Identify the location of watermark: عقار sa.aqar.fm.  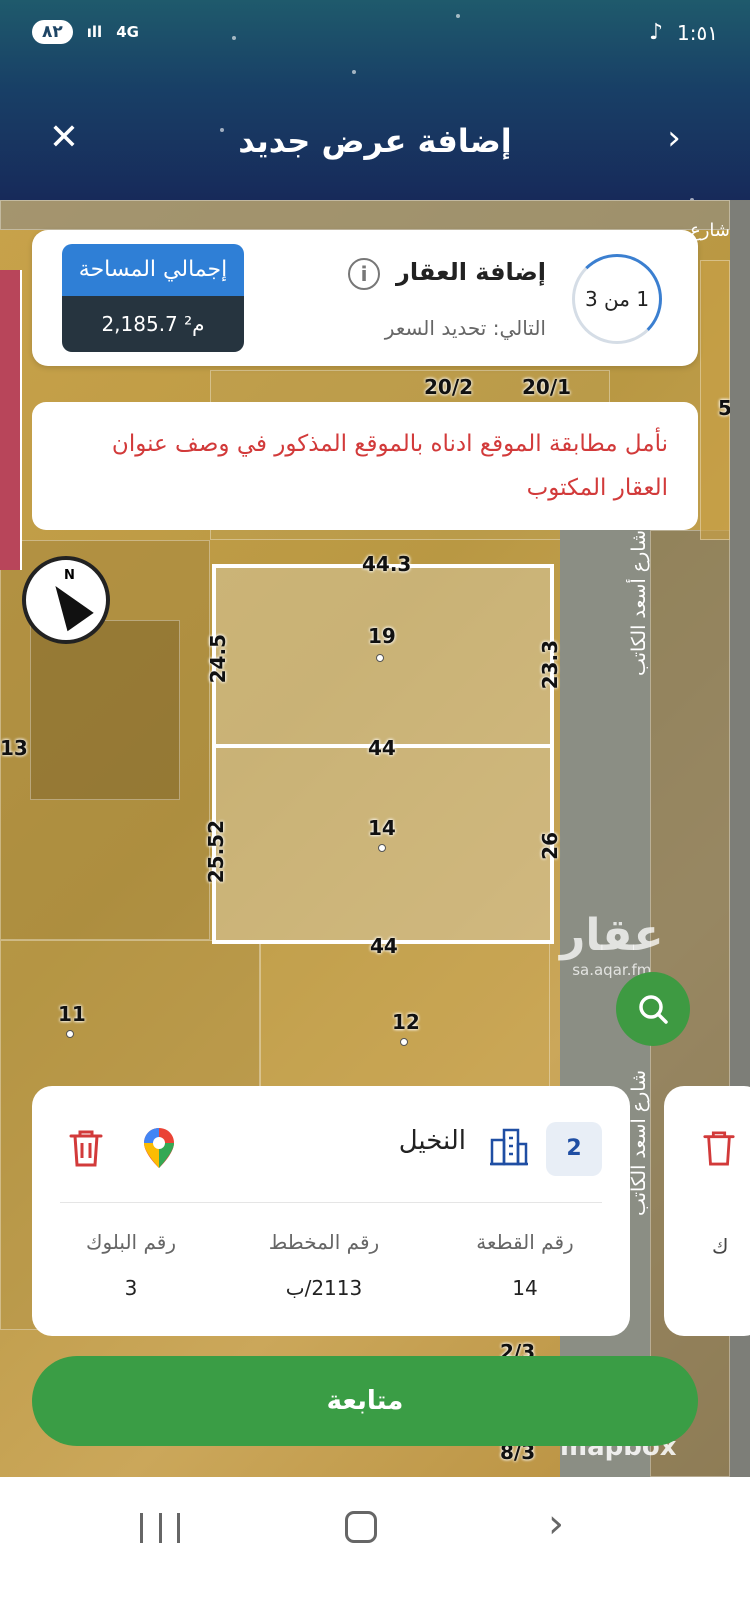
(612, 944).